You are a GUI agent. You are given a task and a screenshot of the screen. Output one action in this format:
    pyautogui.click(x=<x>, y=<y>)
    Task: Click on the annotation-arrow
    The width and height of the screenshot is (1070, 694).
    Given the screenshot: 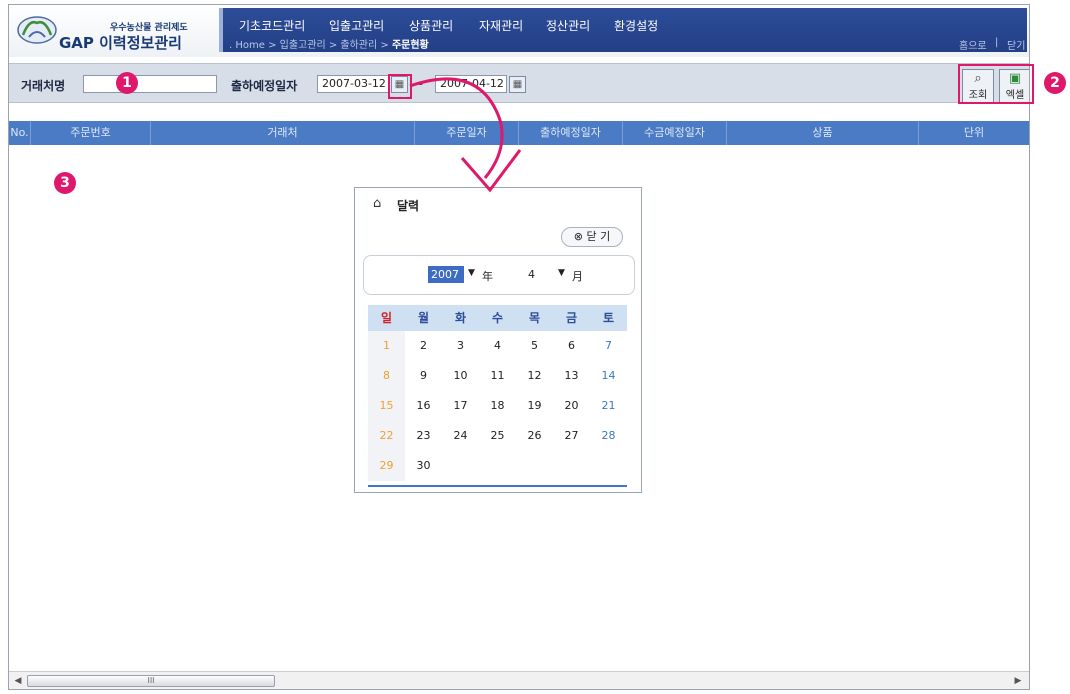 What is the action you would take?
    pyautogui.click(x=465, y=135)
    